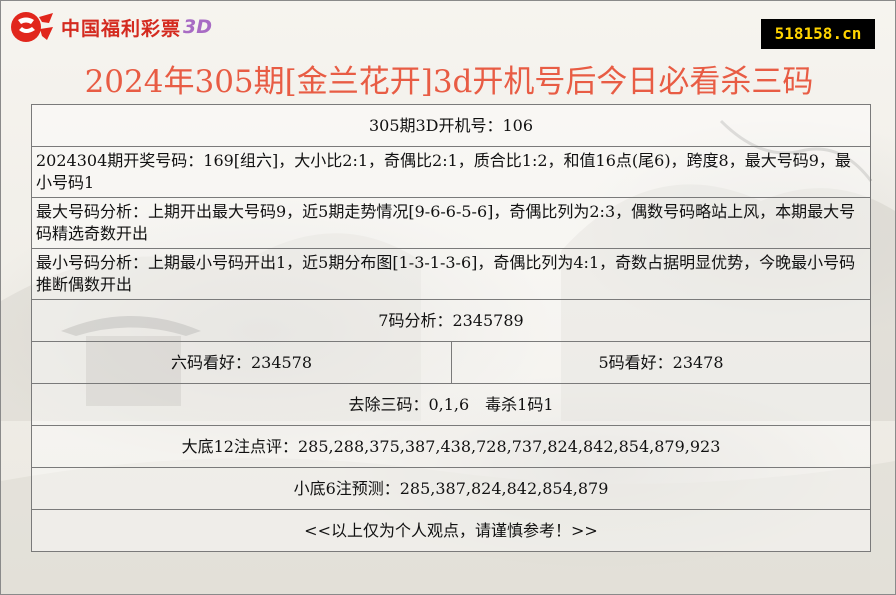 The height and width of the screenshot is (595, 896). What do you see at coordinates (818, 34) in the screenshot?
I see `site-badge: 518158.cn` at bounding box center [818, 34].